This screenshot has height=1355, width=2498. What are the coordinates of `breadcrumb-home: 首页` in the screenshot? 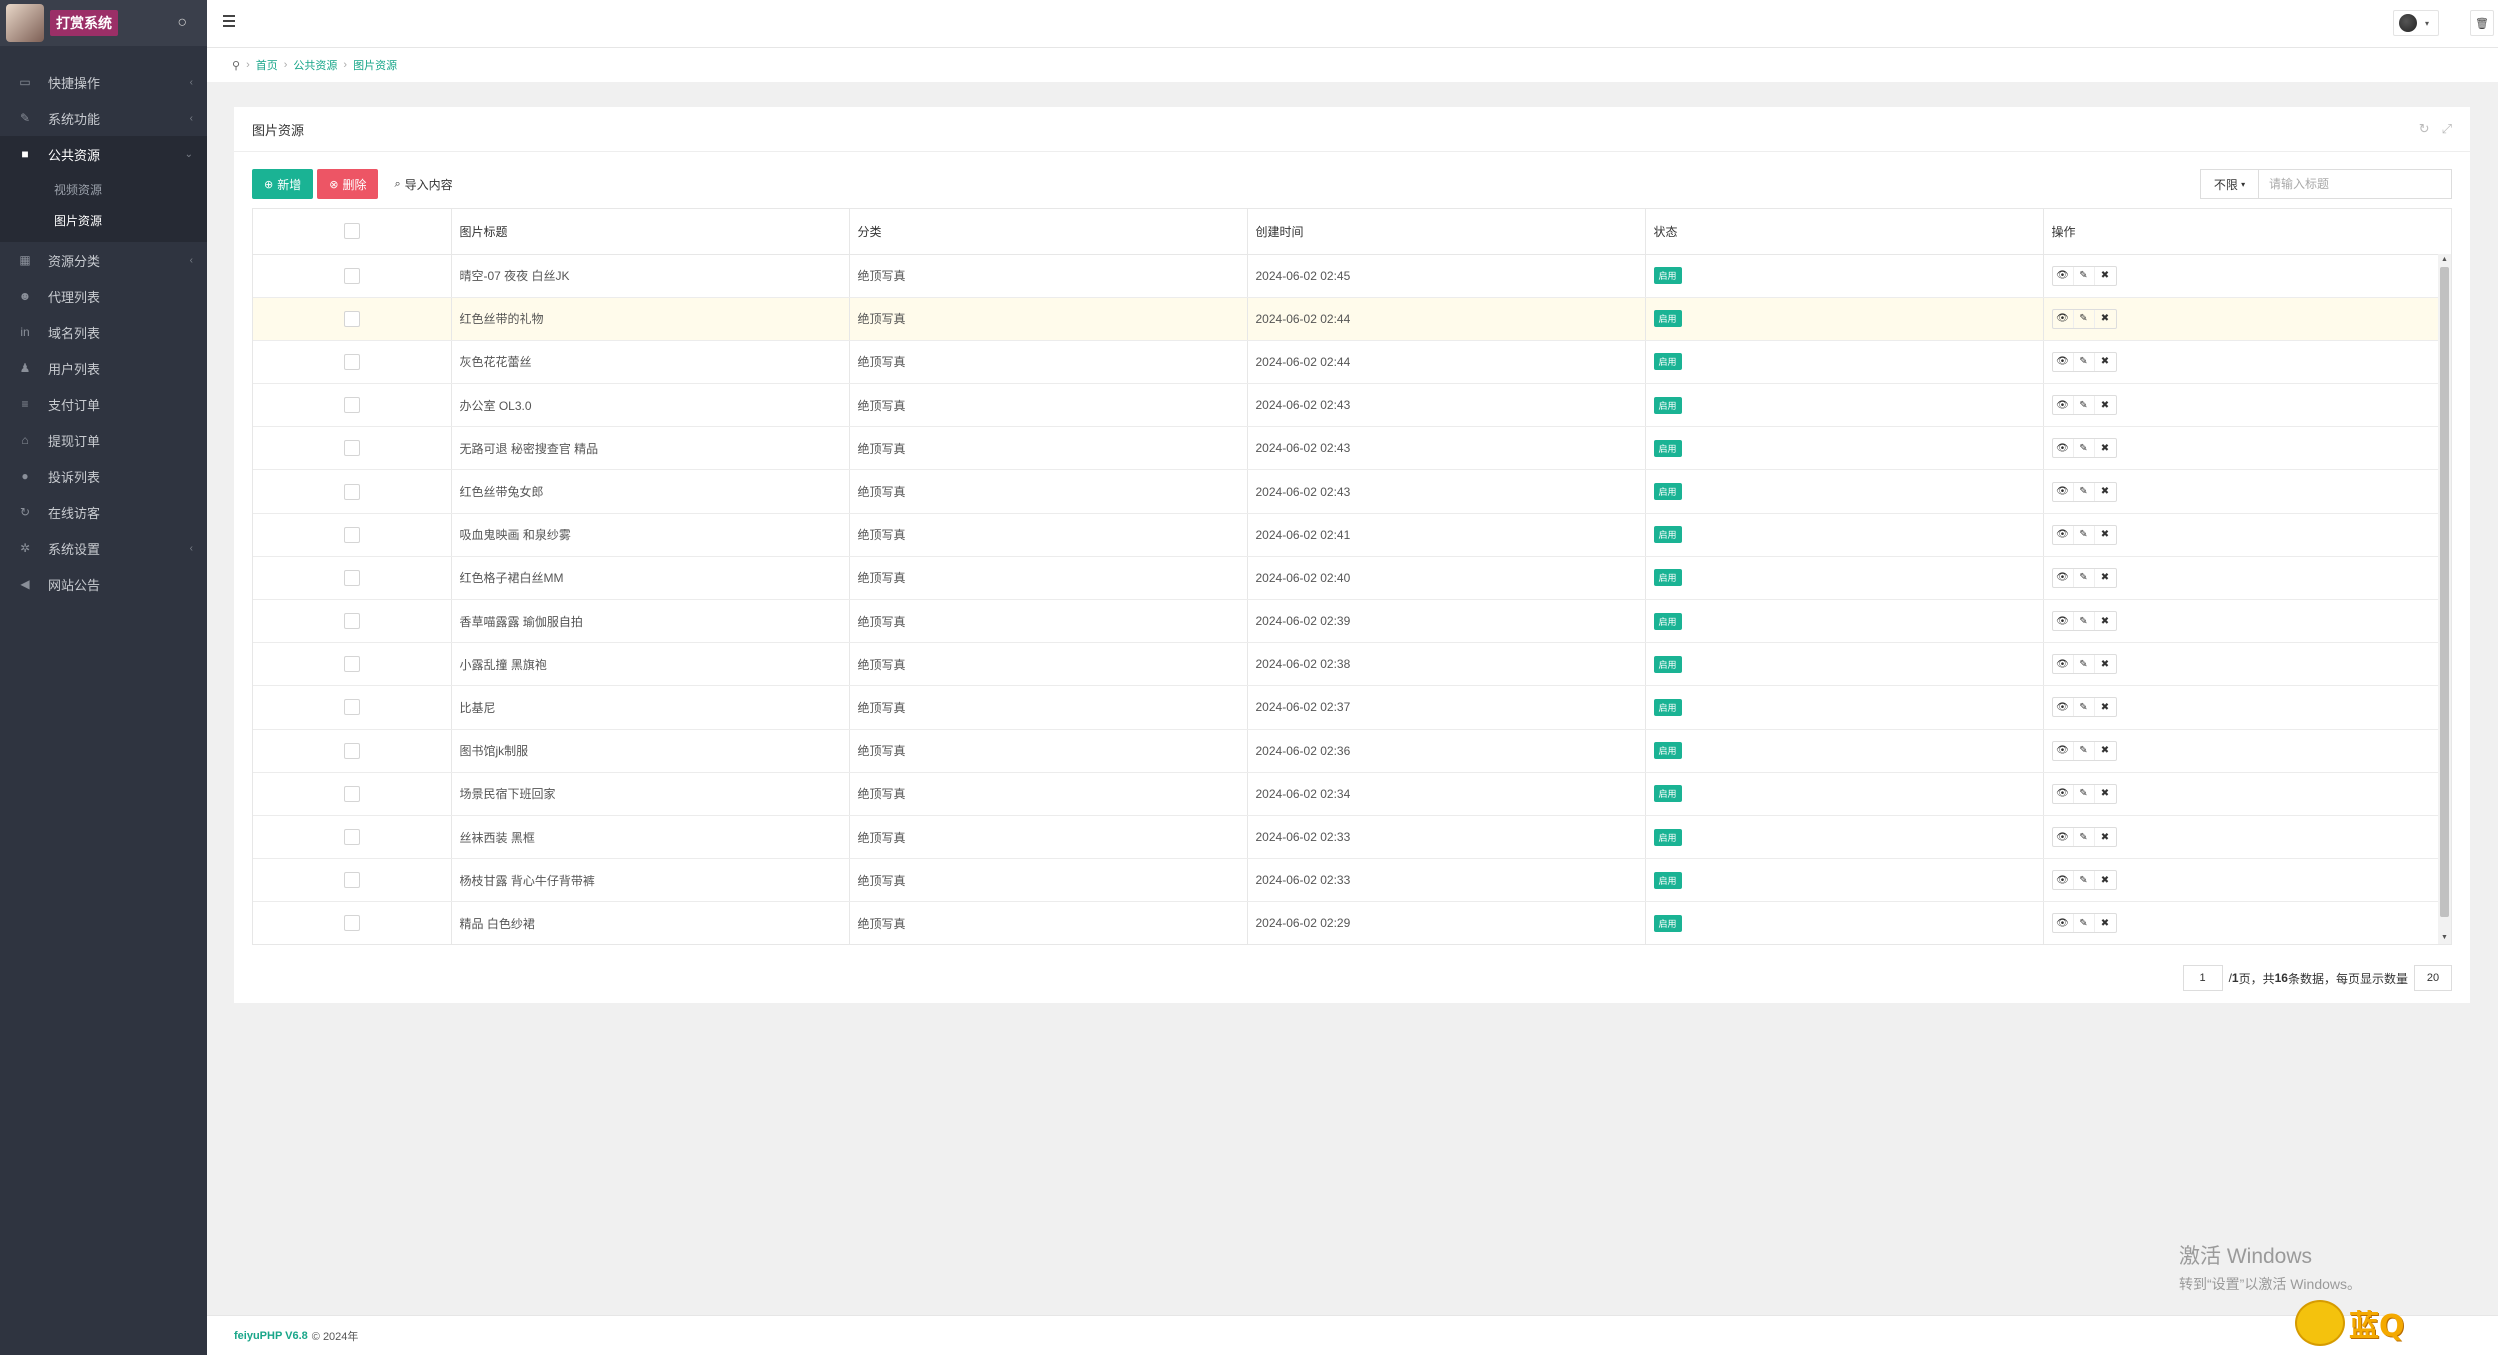 It's located at (267, 65).